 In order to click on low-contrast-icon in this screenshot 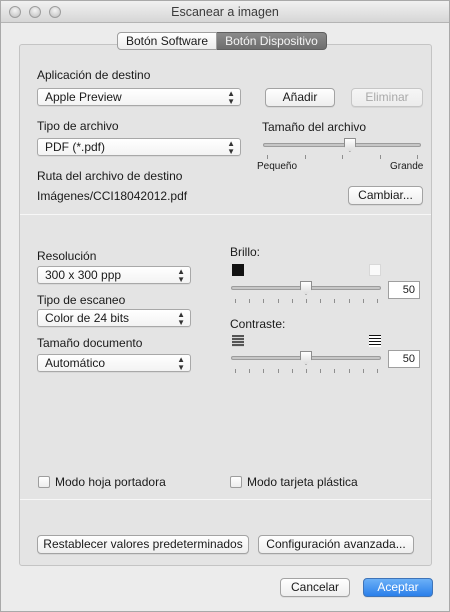, I will do `click(238, 341)`.